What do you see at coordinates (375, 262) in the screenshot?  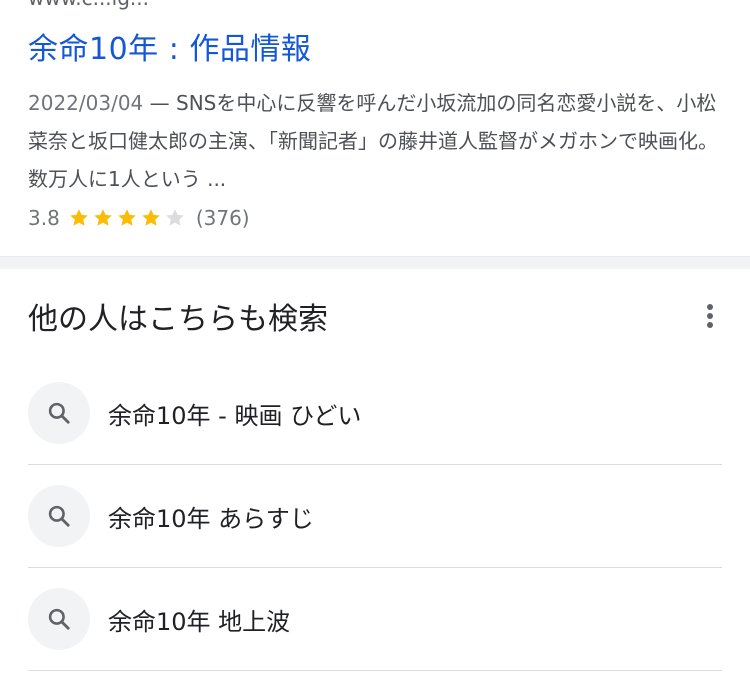 I see `section-divider` at bounding box center [375, 262].